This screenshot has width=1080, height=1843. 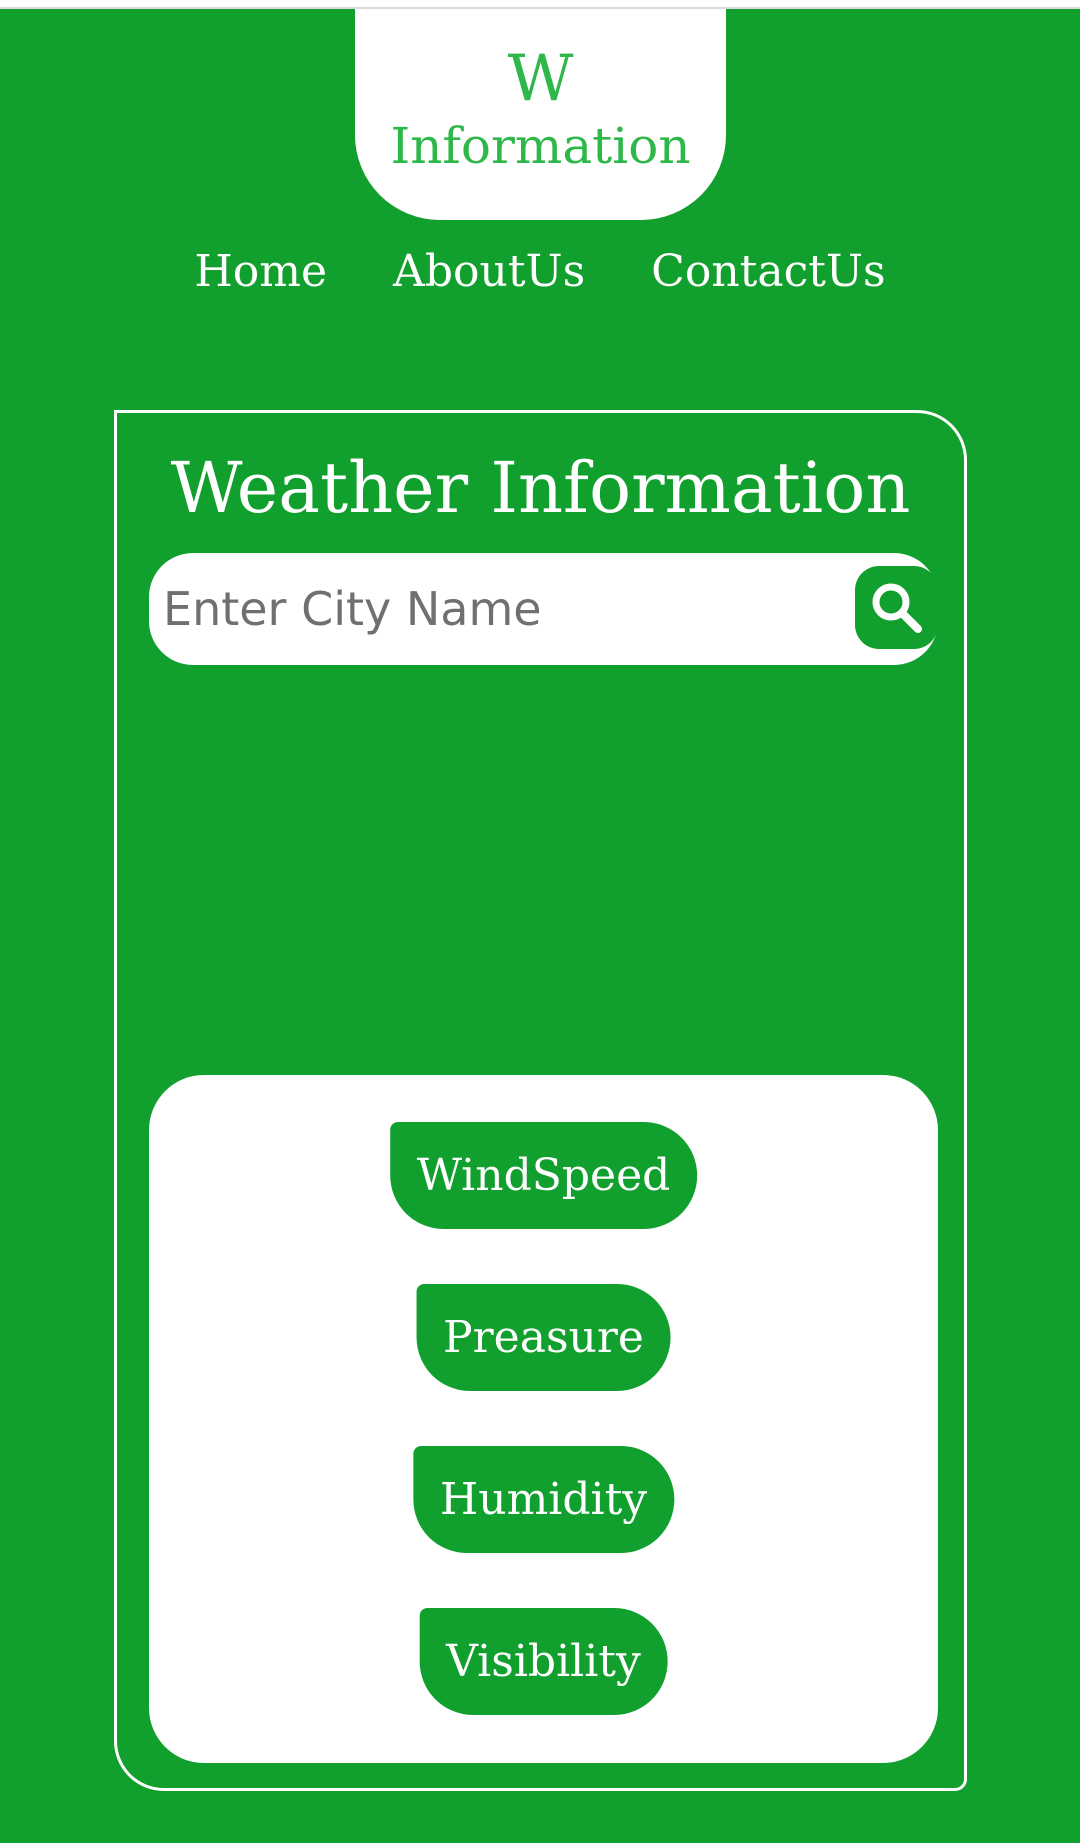 What do you see at coordinates (540, 488) in the screenshot?
I see `card-title: Weather Information` at bounding box center [540, 488].